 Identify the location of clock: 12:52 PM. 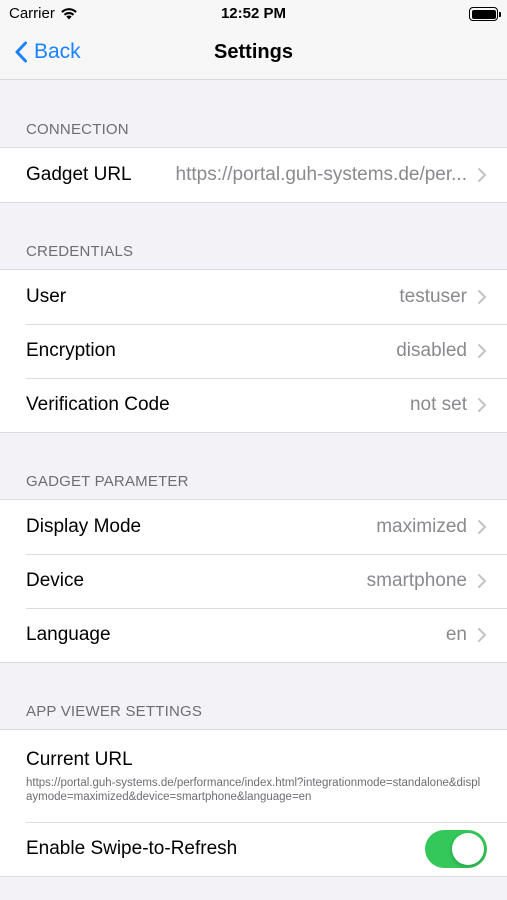
(253, 13).